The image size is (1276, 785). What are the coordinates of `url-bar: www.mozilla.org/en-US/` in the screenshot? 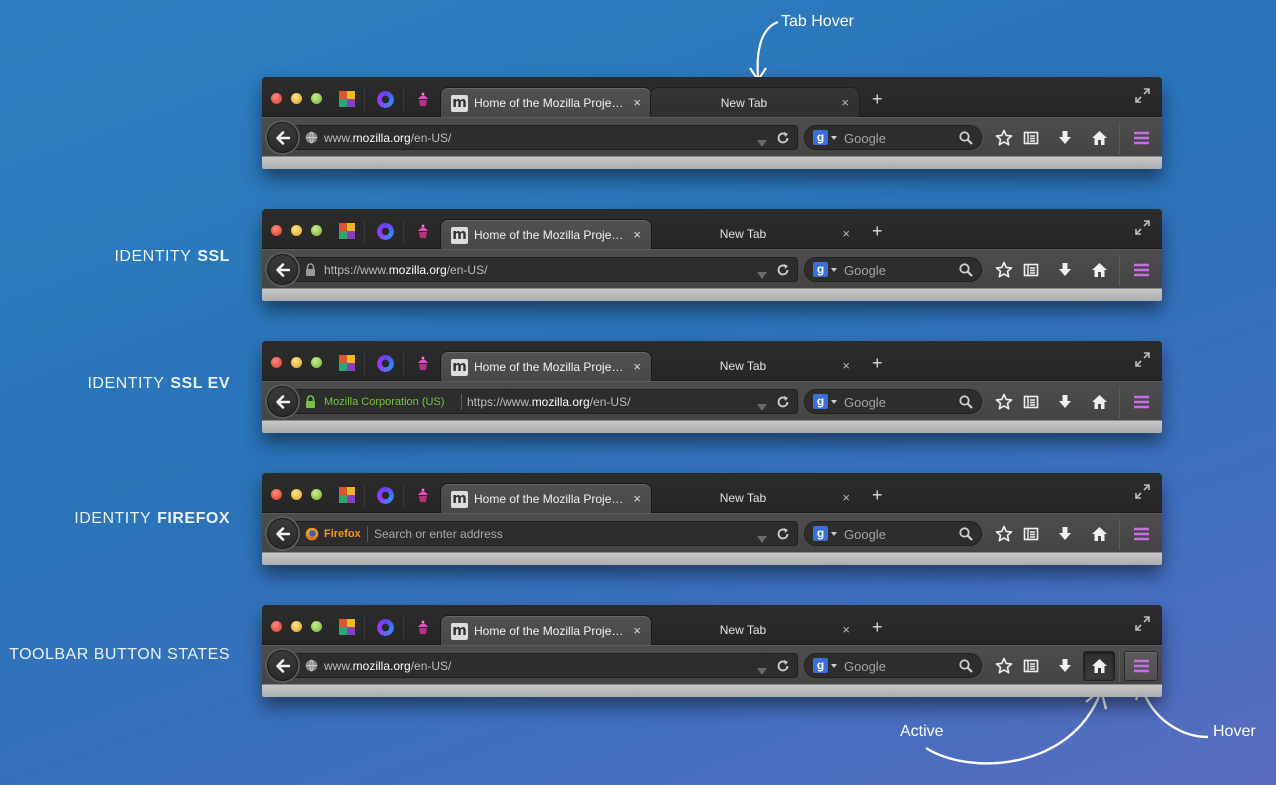 It's located at (545, 137).